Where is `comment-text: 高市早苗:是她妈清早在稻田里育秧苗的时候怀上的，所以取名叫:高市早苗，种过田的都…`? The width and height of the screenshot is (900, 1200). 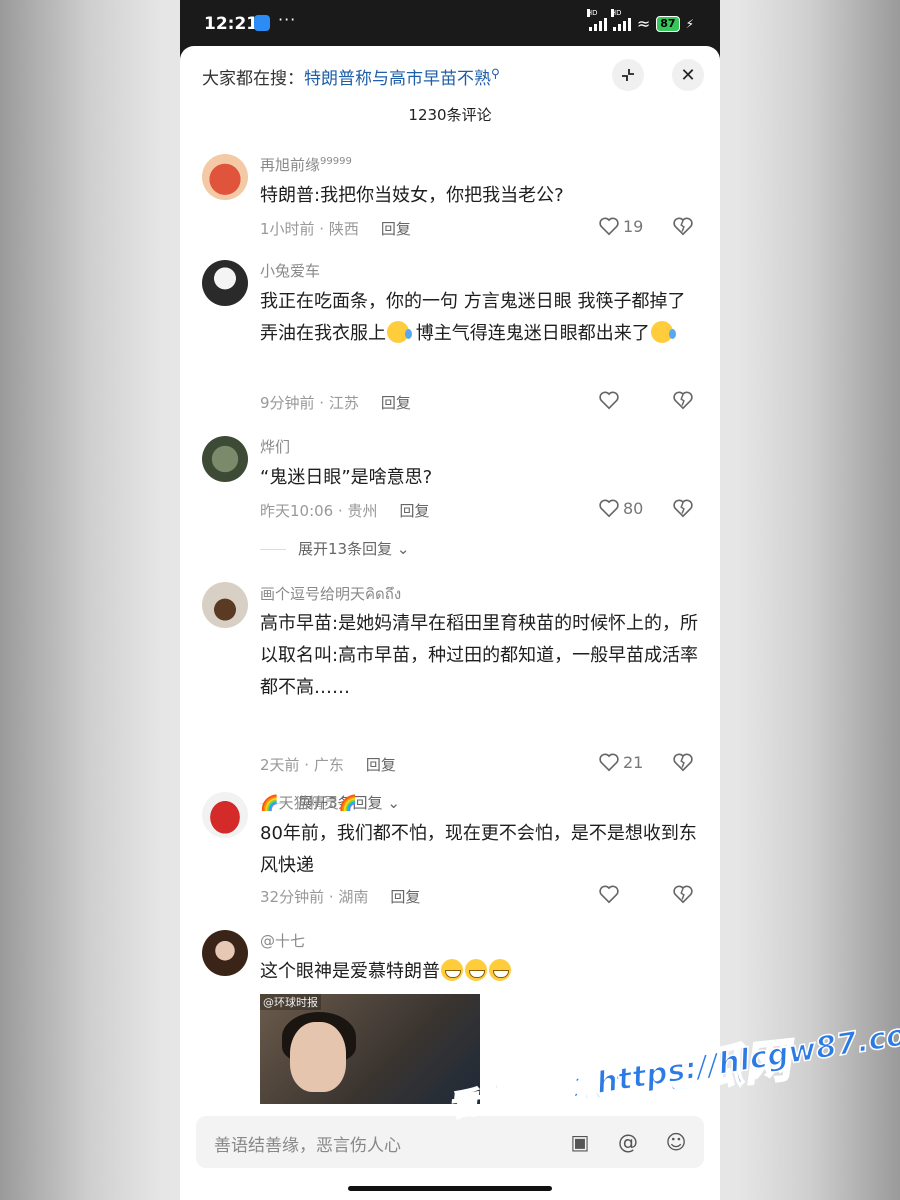 comment-text: 高市早苗:是她妈清早在稻田里育秧苗的时候怀上的，所以取名叫:高市早苗，种过田的都… is located at coordinates (479, 655).